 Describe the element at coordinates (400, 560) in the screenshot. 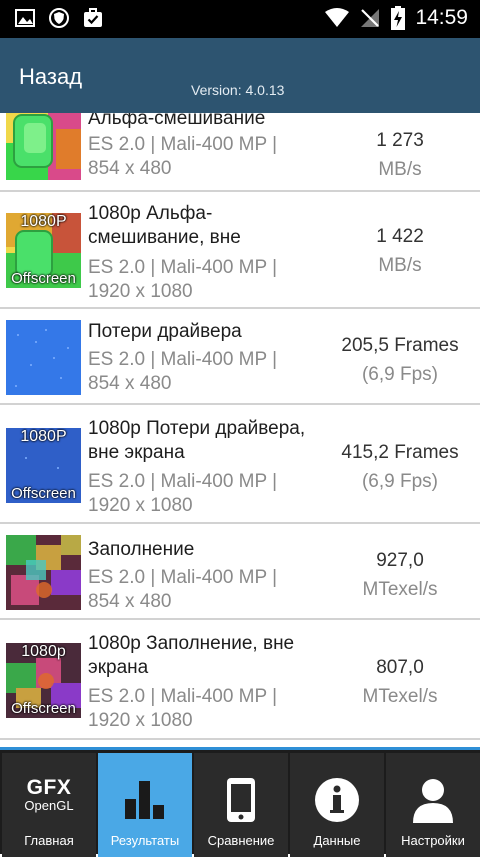

I see `test-score: 927,0` at that location.